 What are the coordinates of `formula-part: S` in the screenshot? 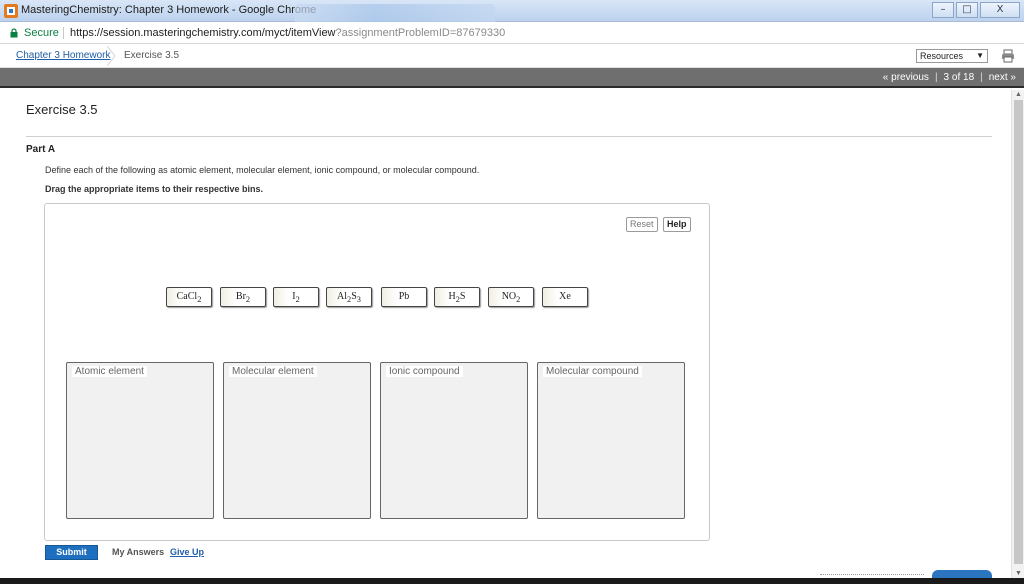 It's located at (462, 296).